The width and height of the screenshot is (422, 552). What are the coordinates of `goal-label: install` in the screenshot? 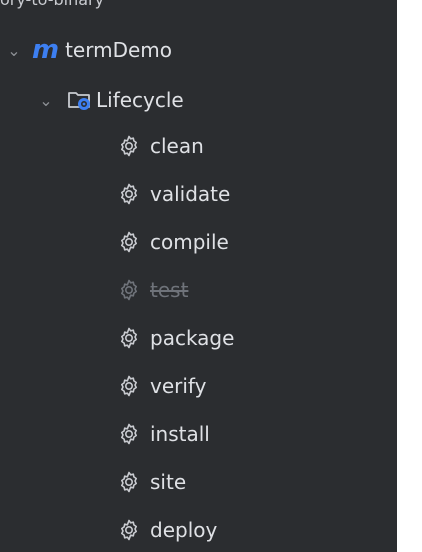 It's located at (180, 434).